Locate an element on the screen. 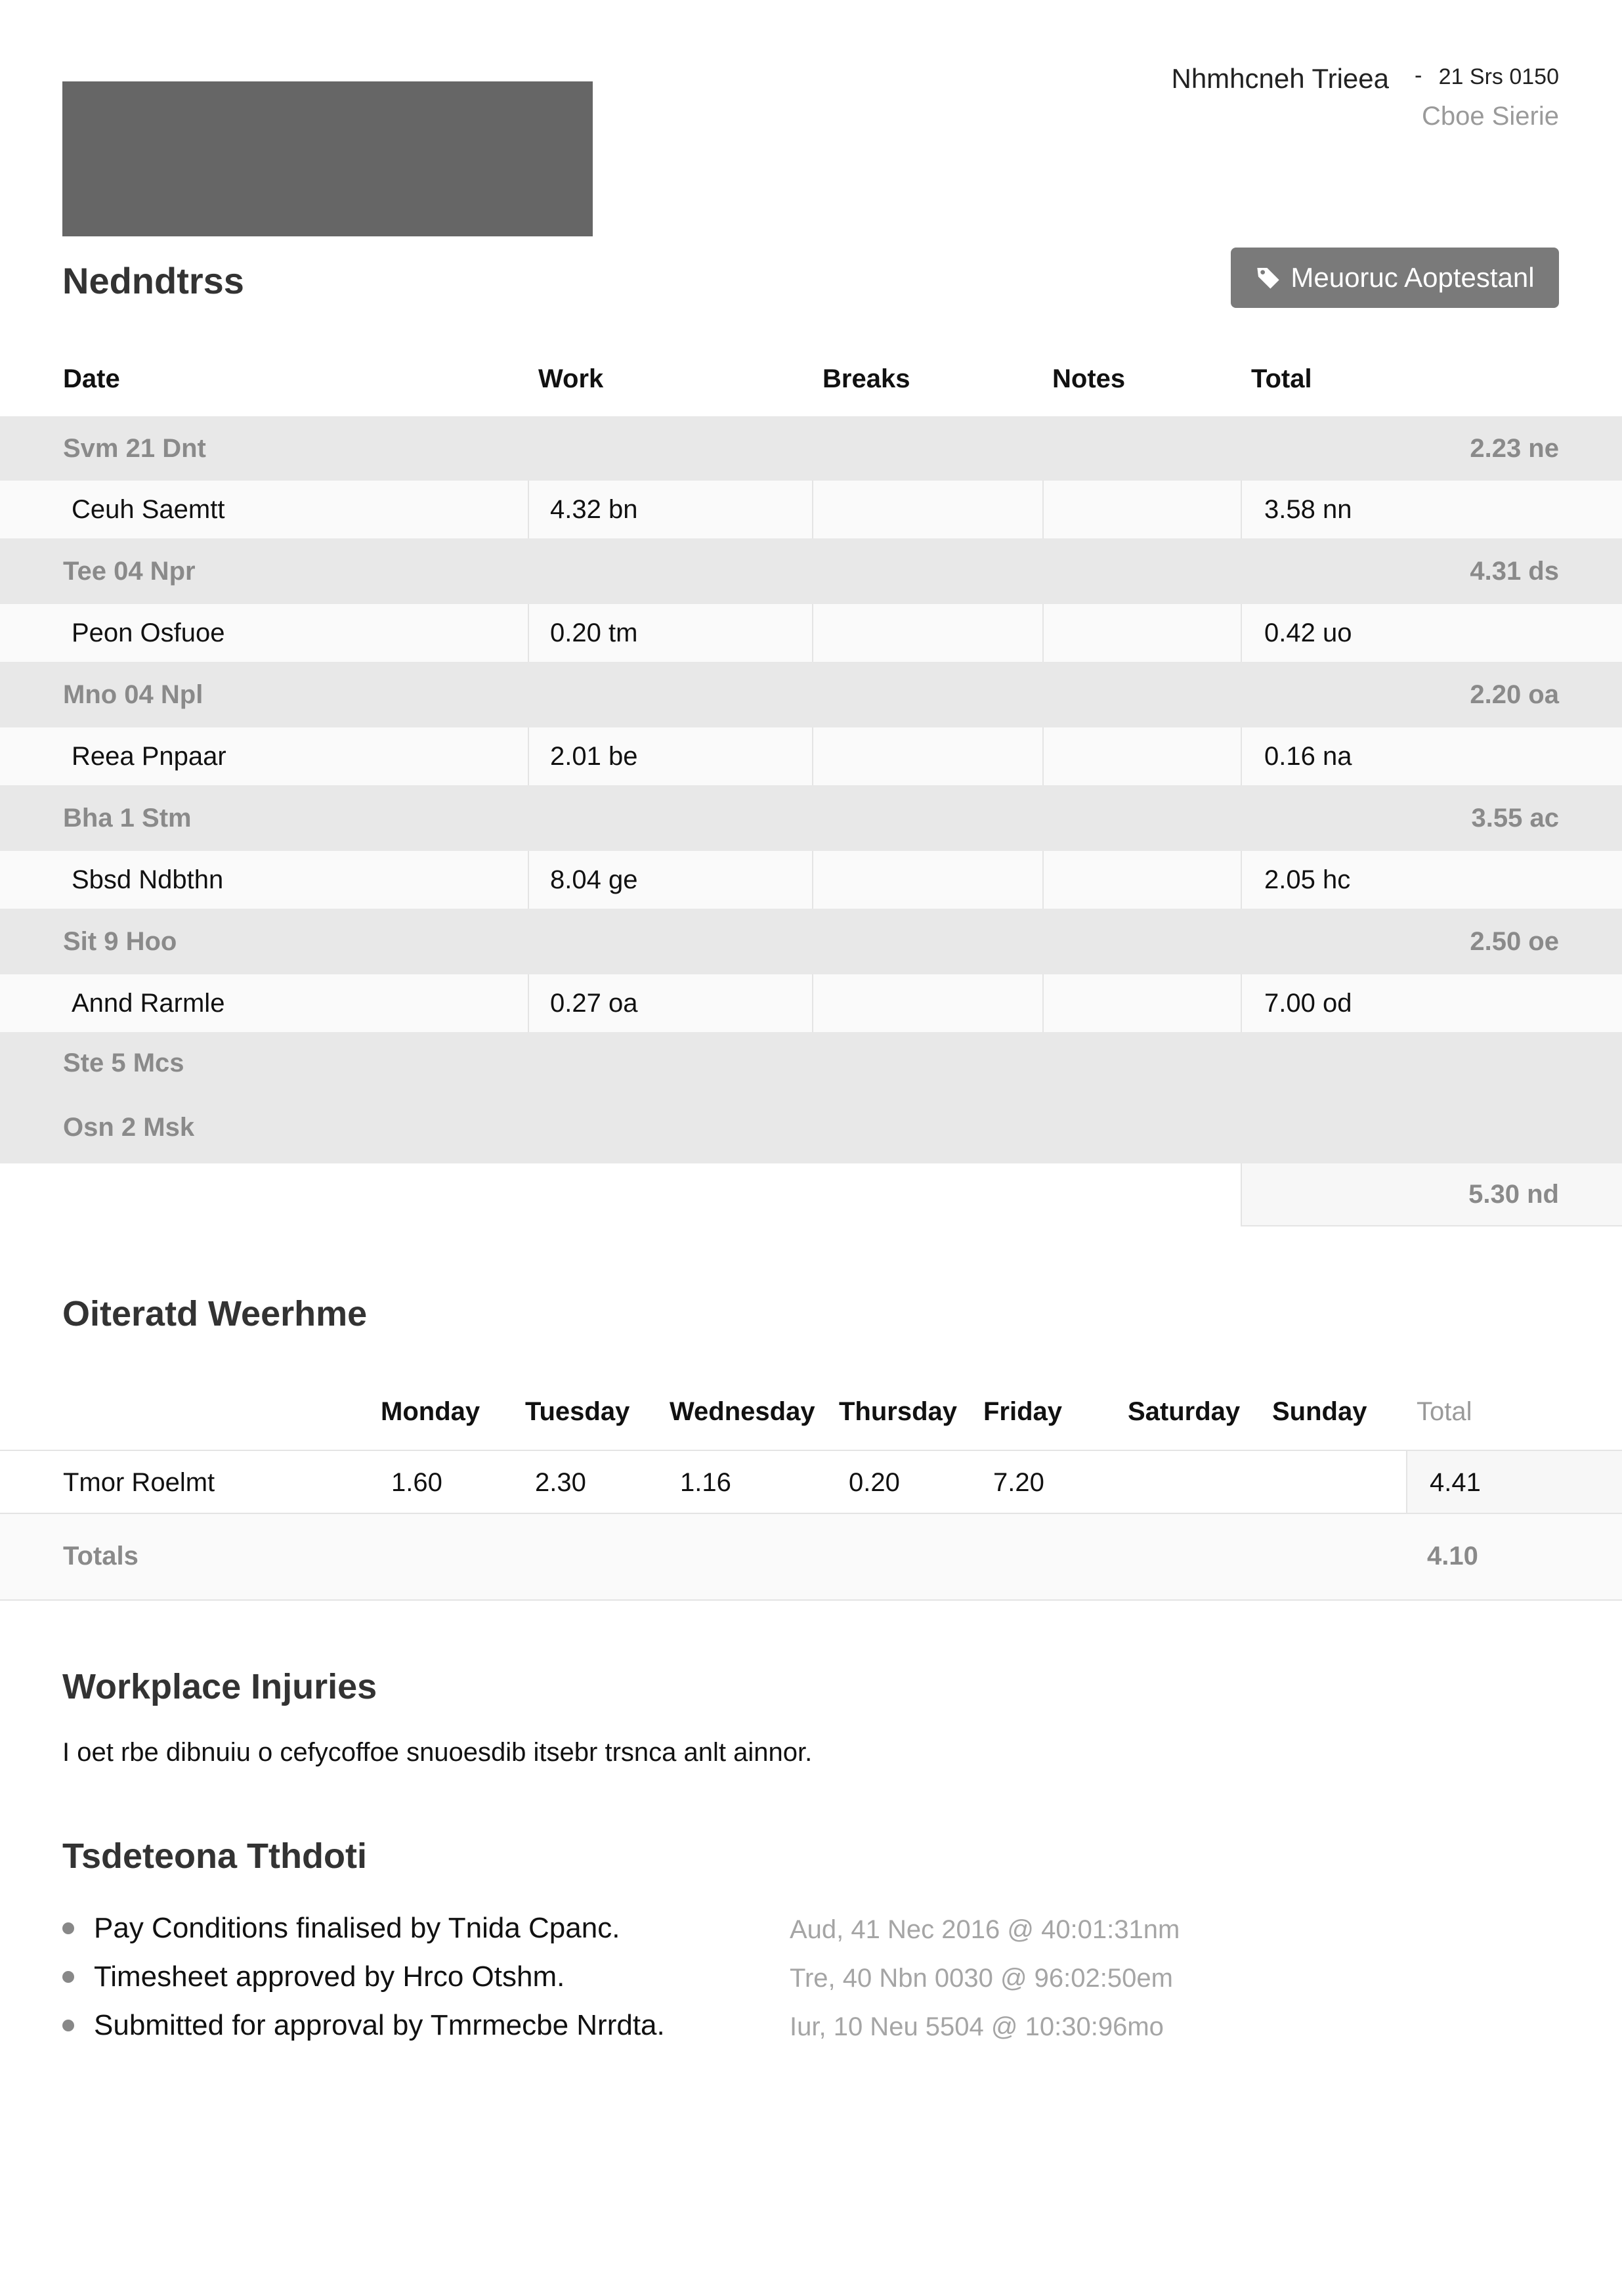  weekday-header: Wednesday is located at coordinates (742, 1411).